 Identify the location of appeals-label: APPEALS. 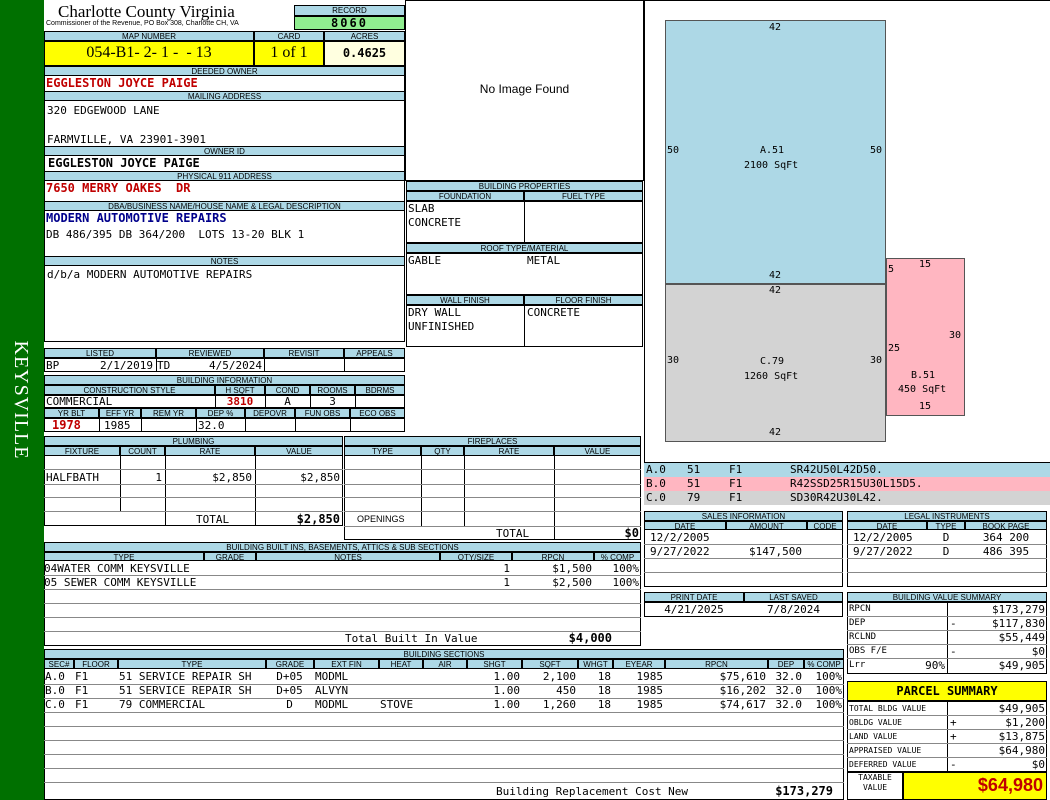
(374, 353).